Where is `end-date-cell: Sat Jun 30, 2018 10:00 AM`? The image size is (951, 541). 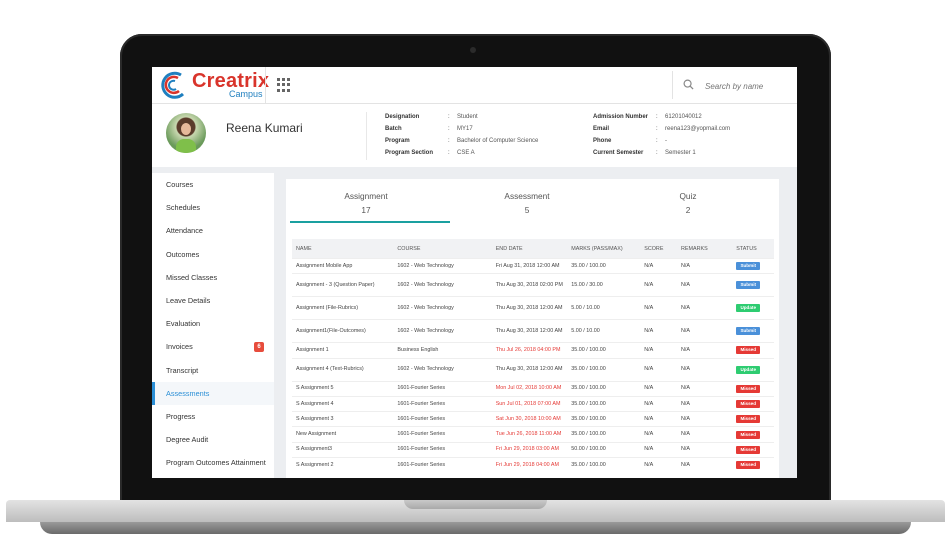 end-date-cell: Sat Jun 30, 2018 10:00 AM is located at coordinates (529, 419).